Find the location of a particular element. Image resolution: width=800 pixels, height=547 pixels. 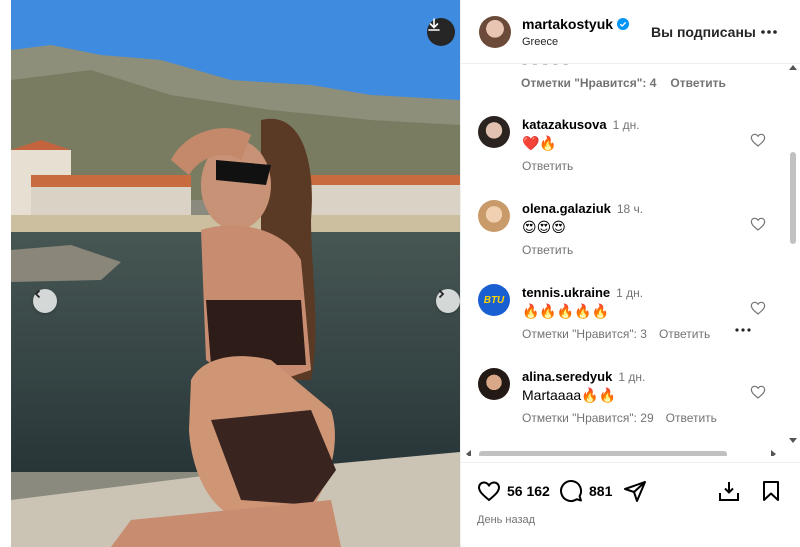

scroll-up-arrow-icon is located at coordinates (793, 68).